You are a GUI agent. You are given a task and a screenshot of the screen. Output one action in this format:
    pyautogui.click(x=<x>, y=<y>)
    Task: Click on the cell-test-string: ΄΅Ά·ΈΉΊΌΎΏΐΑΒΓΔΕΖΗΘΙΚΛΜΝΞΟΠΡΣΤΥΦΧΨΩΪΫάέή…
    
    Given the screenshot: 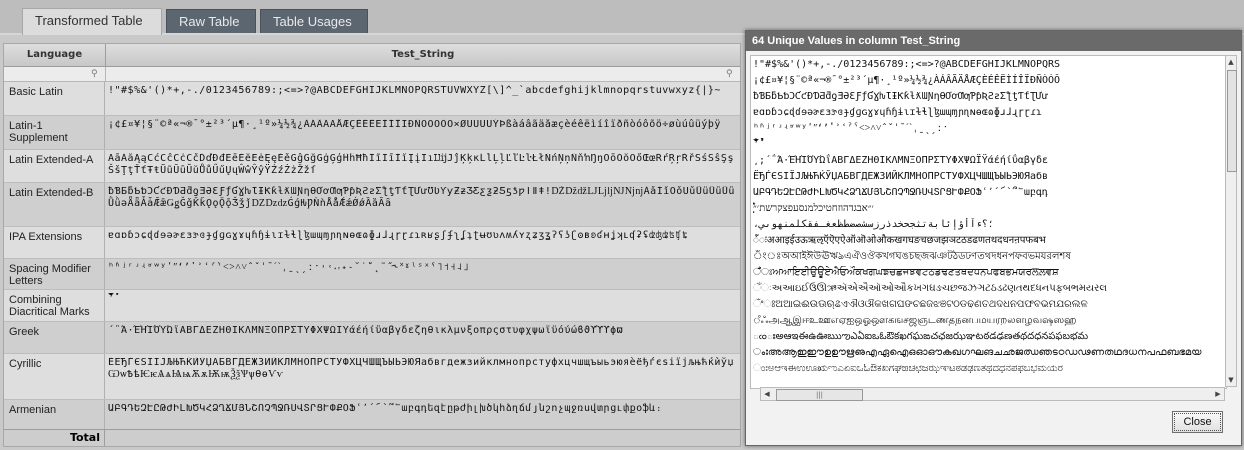 What is the action you would take?
    pyautogui.click(x=366, y=330)
    